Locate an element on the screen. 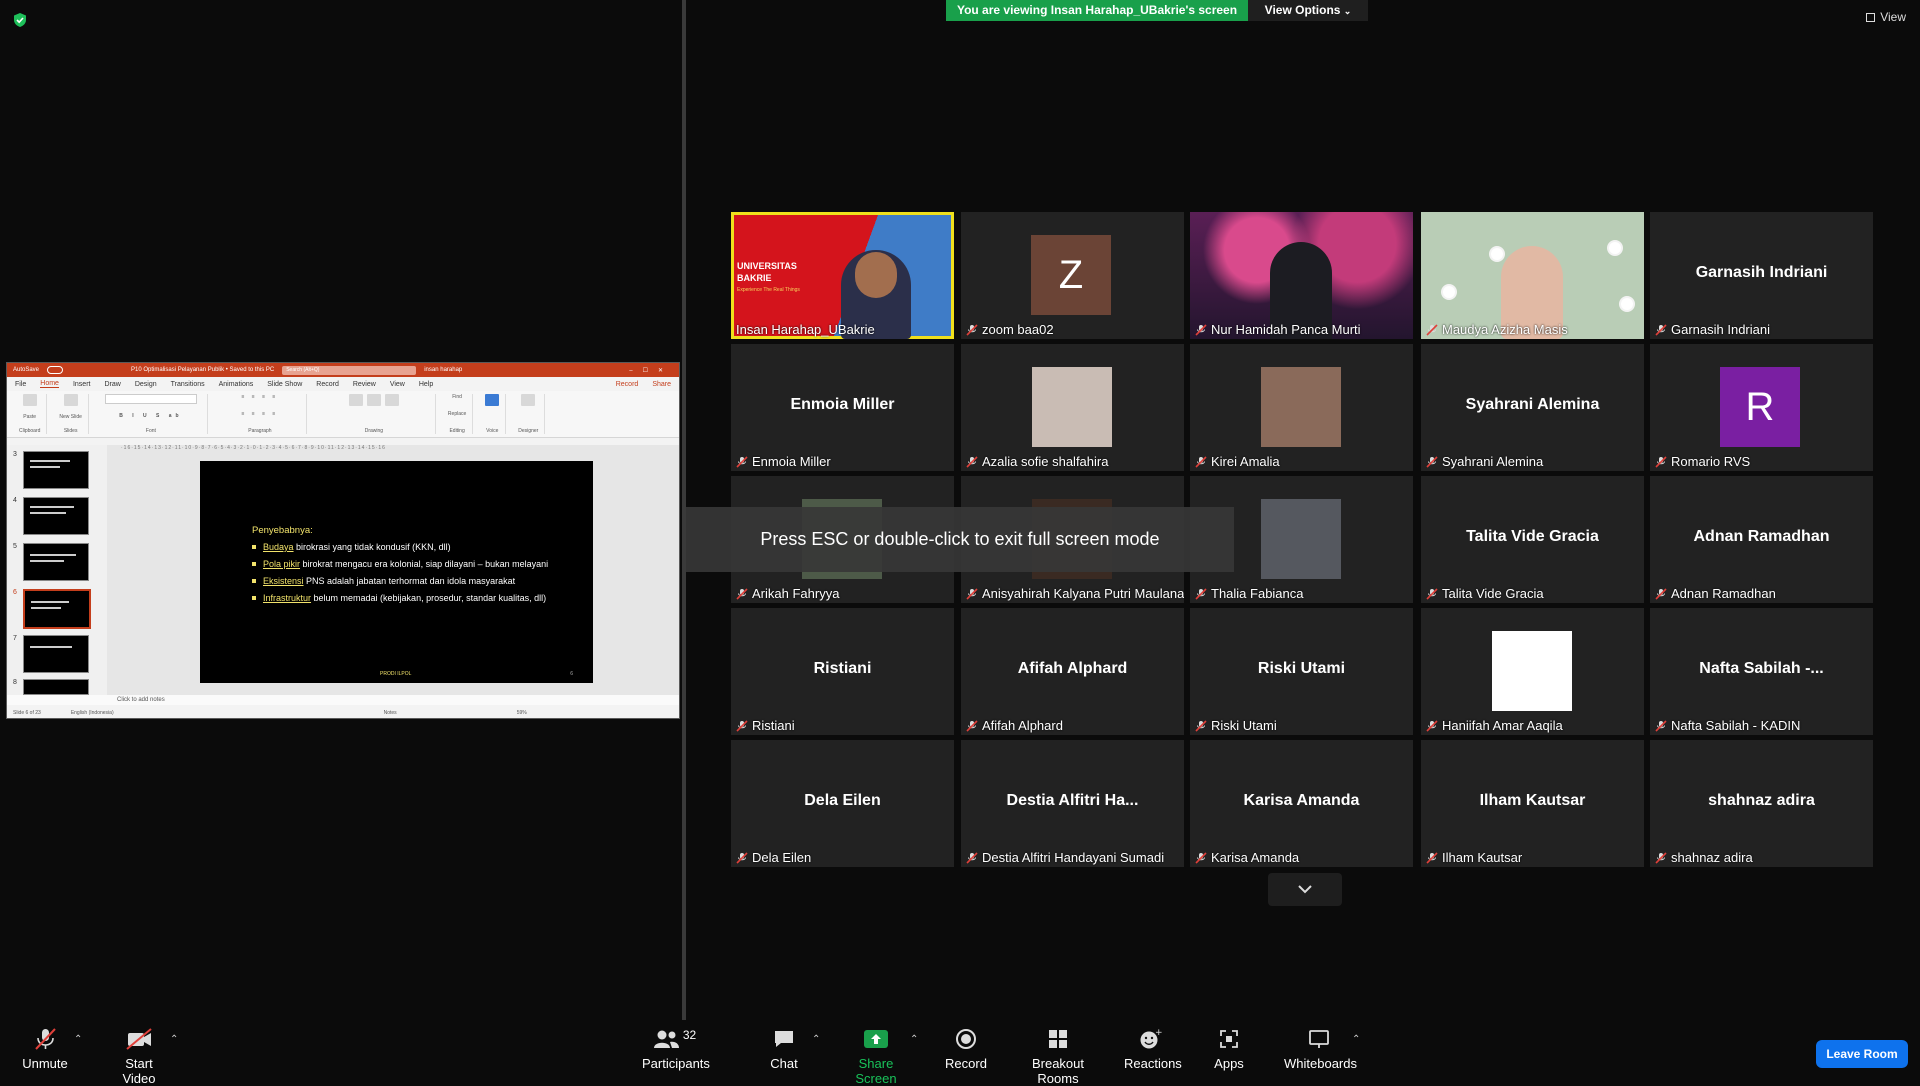 Image resolution: width=1920 pixels, height=1086 pixels. participant-tile: Zzoom baa02 is located at coordinates (1072, 275).